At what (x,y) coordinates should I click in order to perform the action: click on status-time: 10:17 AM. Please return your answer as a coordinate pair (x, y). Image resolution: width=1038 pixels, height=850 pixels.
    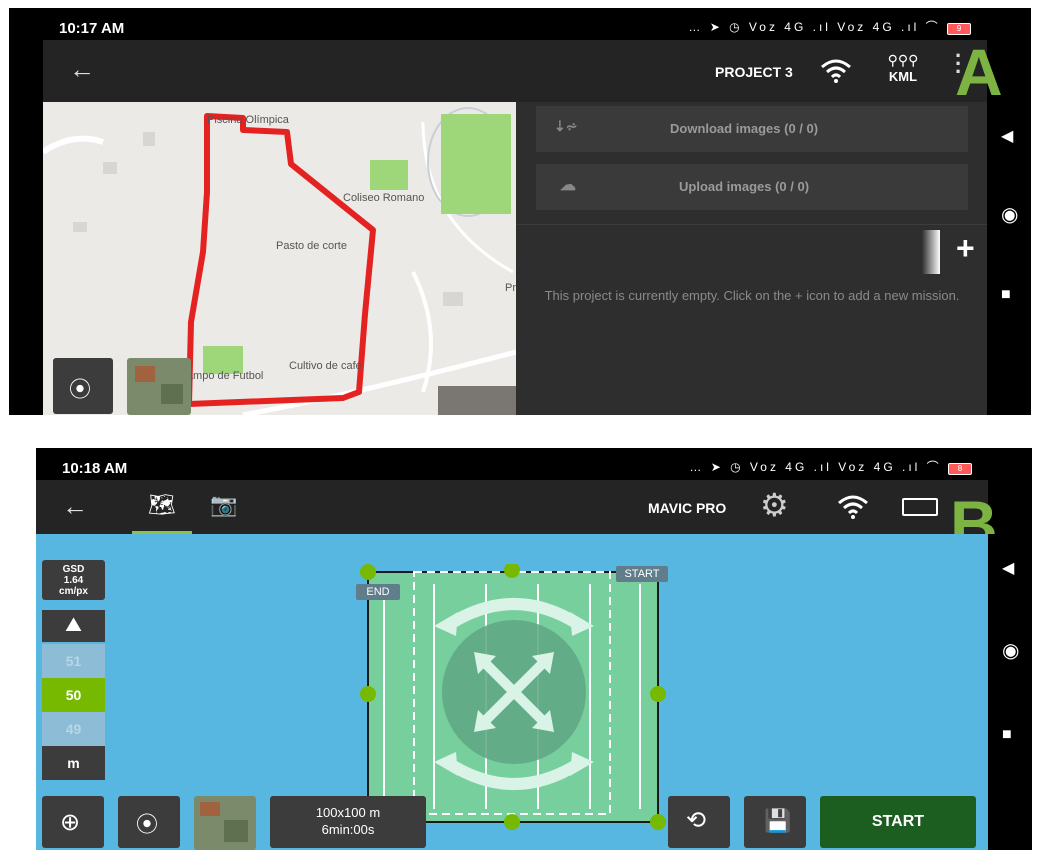
    Looking at the image, I should click on (92, 28).